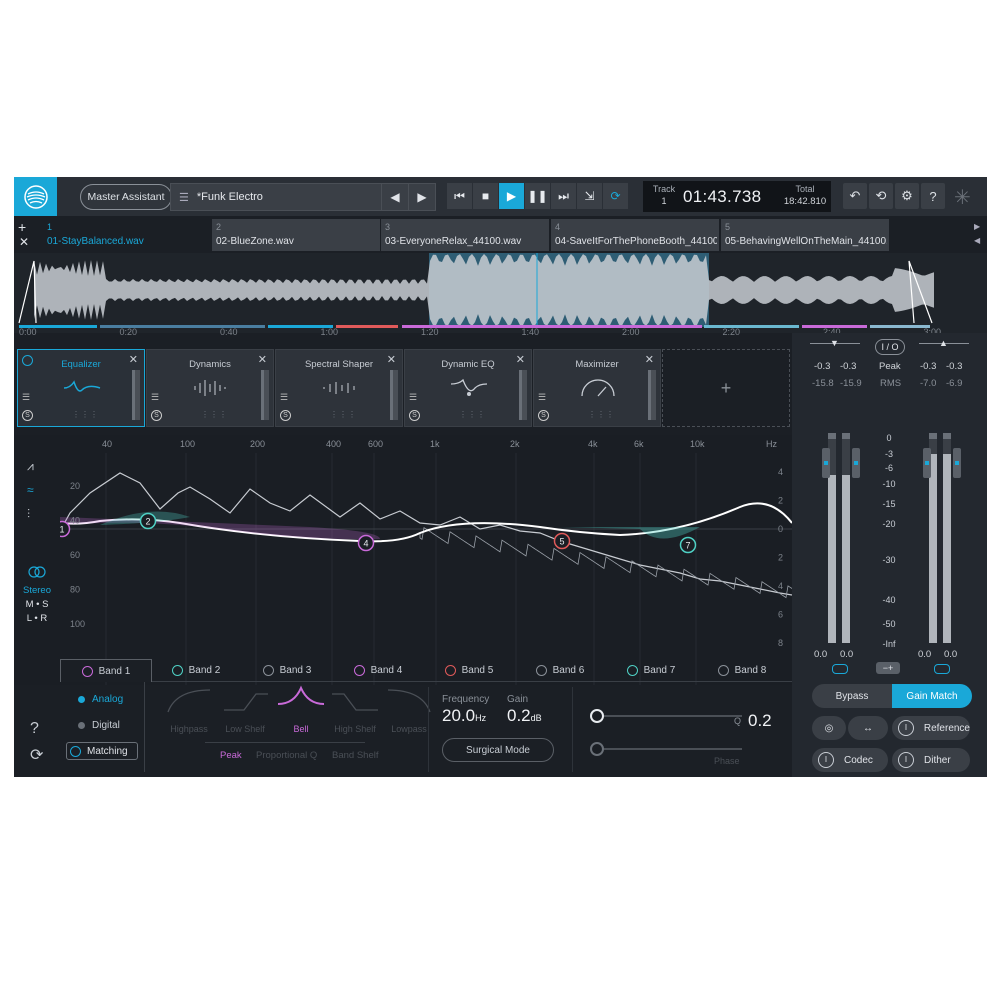 Image resolution: width=1000 pixels, height=1000 pixels. Describe the element at coordinates (726, 388) in the screenshot. I see `add-module-button: +` at that location.